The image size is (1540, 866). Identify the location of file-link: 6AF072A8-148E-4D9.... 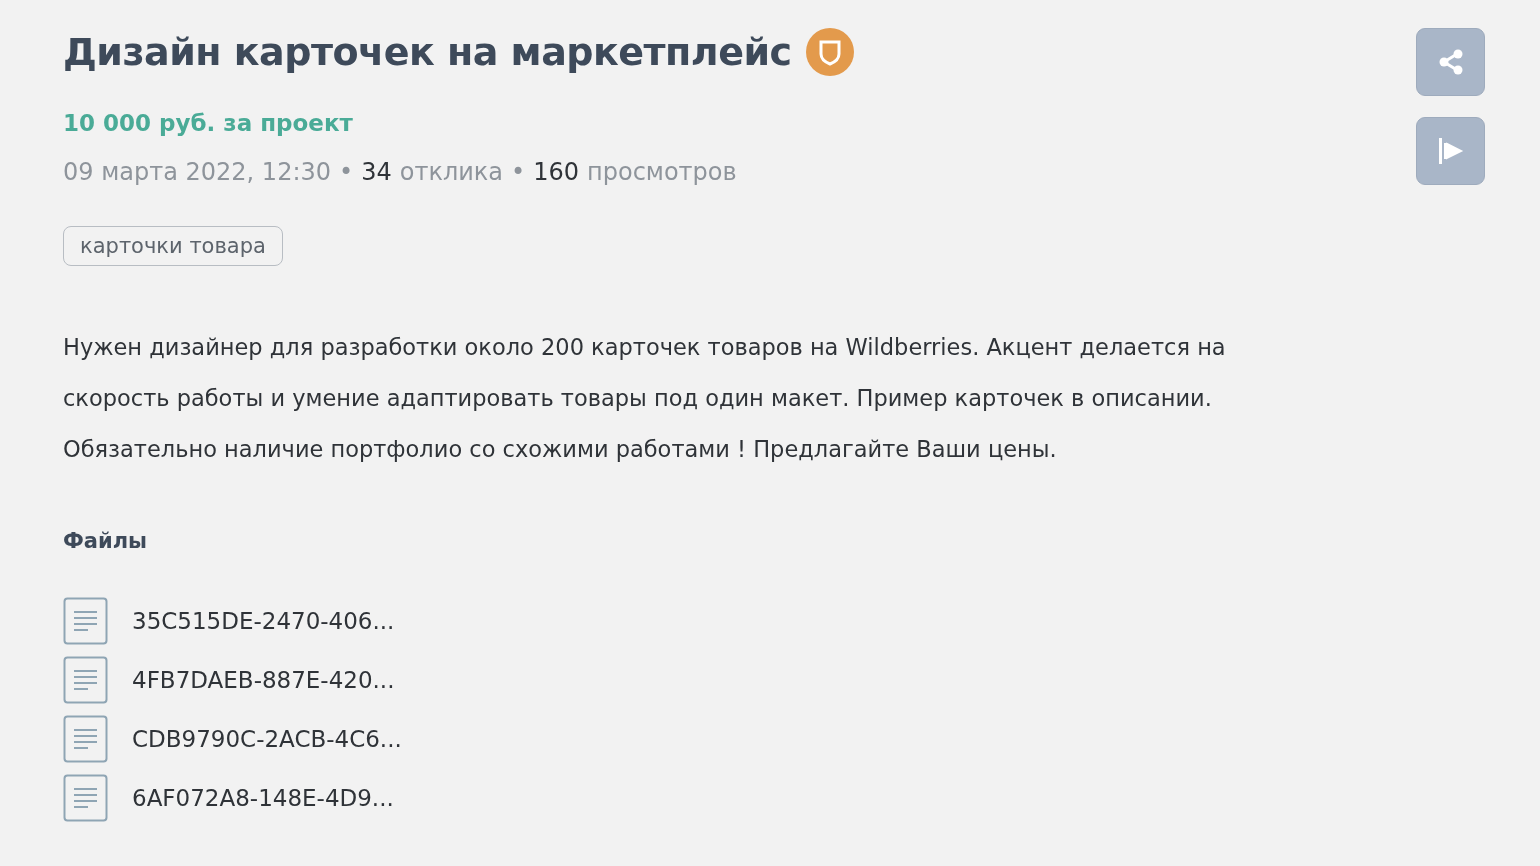
(263, 798).